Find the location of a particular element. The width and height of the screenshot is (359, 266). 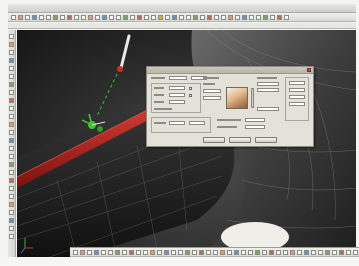

preview-slider is located at coordinates (252, 98).